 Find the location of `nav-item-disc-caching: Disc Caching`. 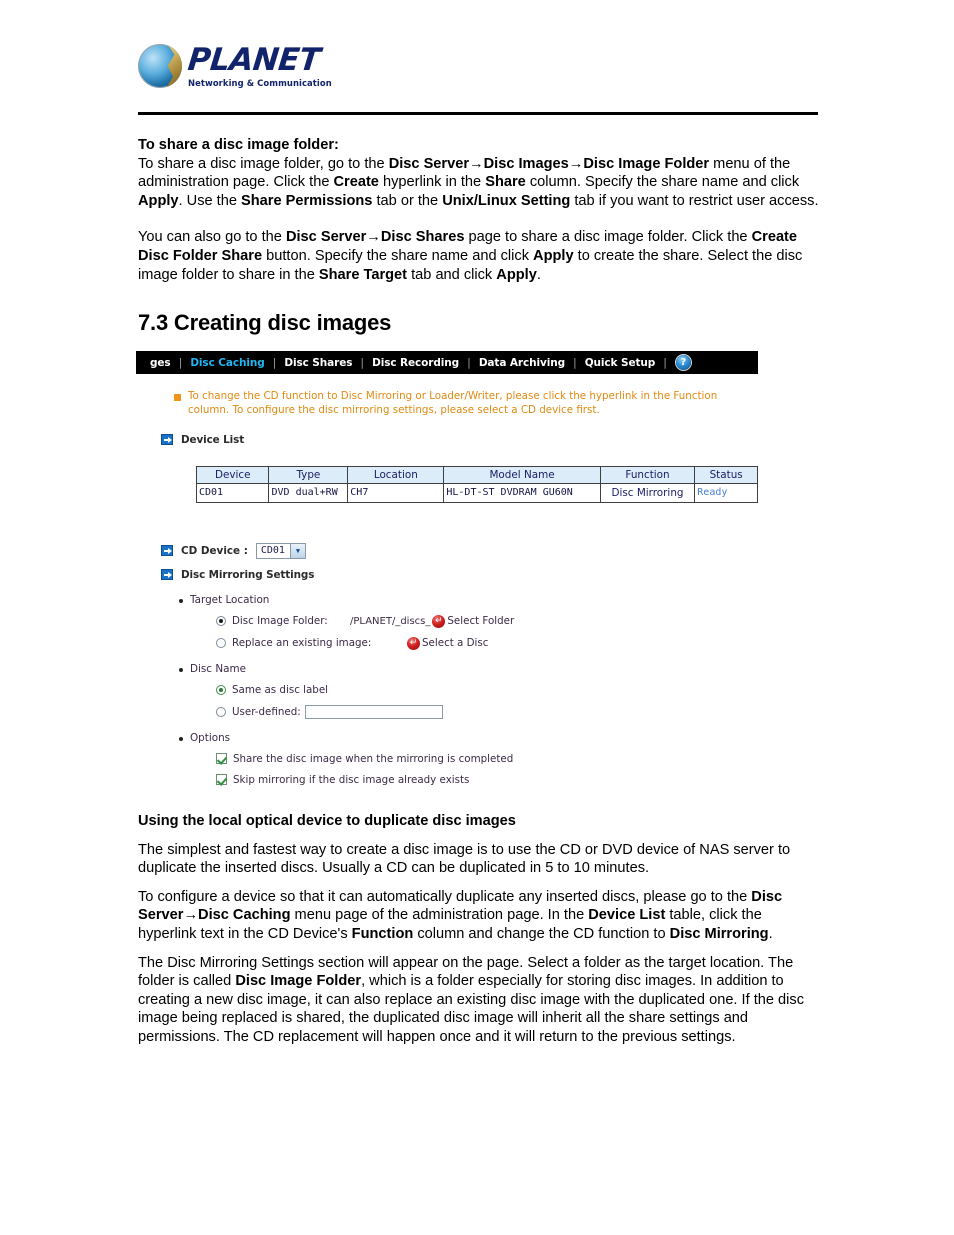

nav-item-disc-caching: Disc Caching is located at coordinates (227, 363).